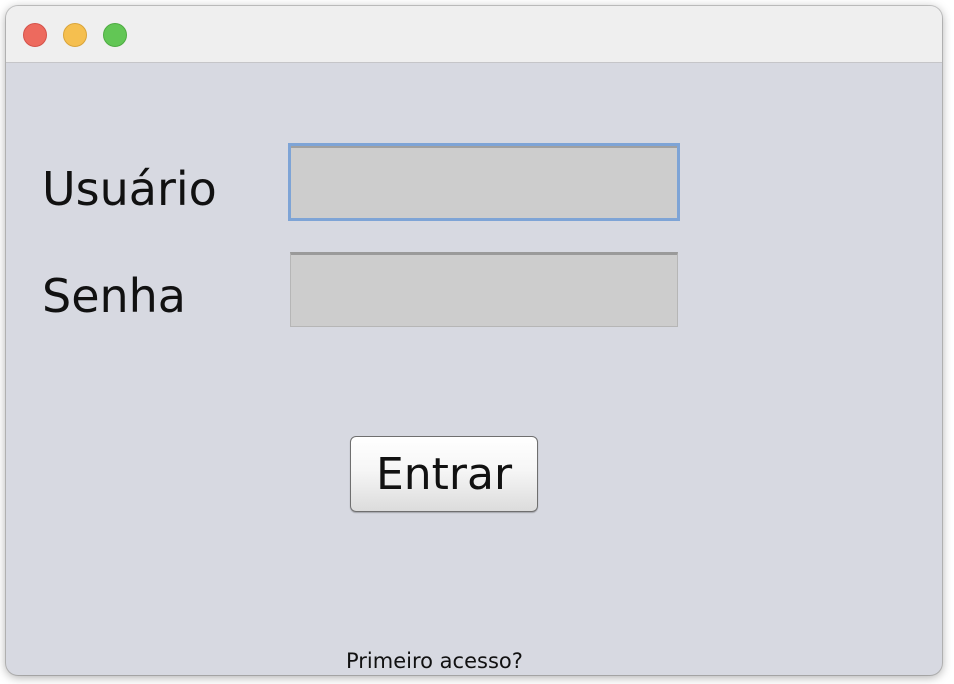 The image size is (954, 684). Describe the element at coordinates (35, 35) in the screenshot. I see `close-window-button` at that location.